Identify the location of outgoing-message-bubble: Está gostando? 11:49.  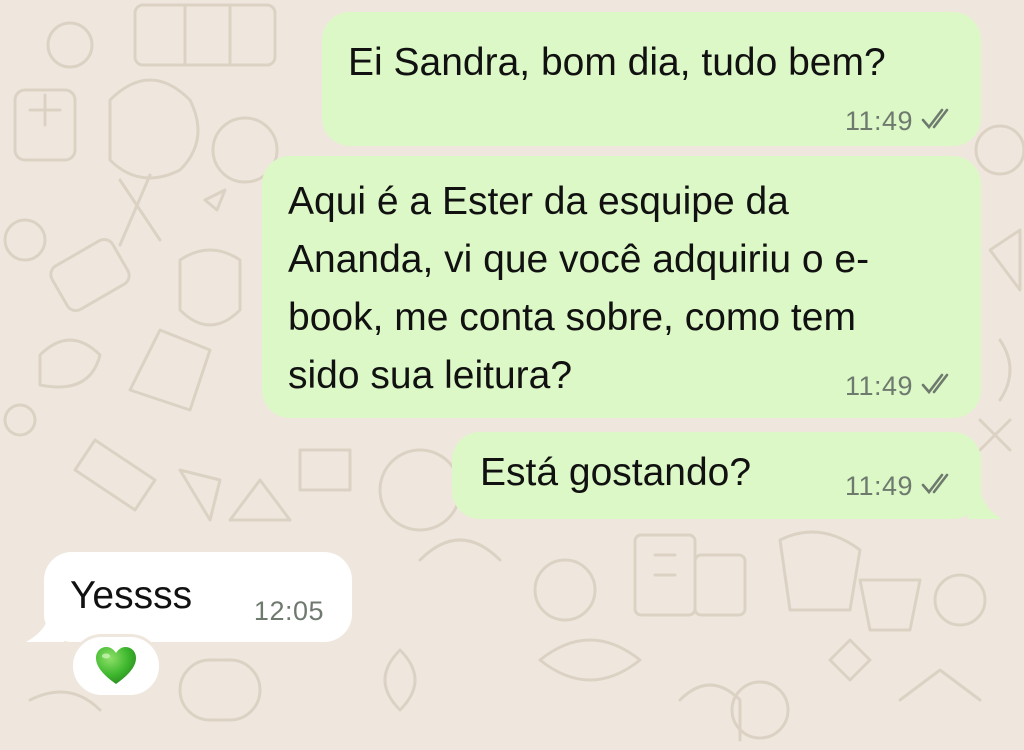
(716, 475).